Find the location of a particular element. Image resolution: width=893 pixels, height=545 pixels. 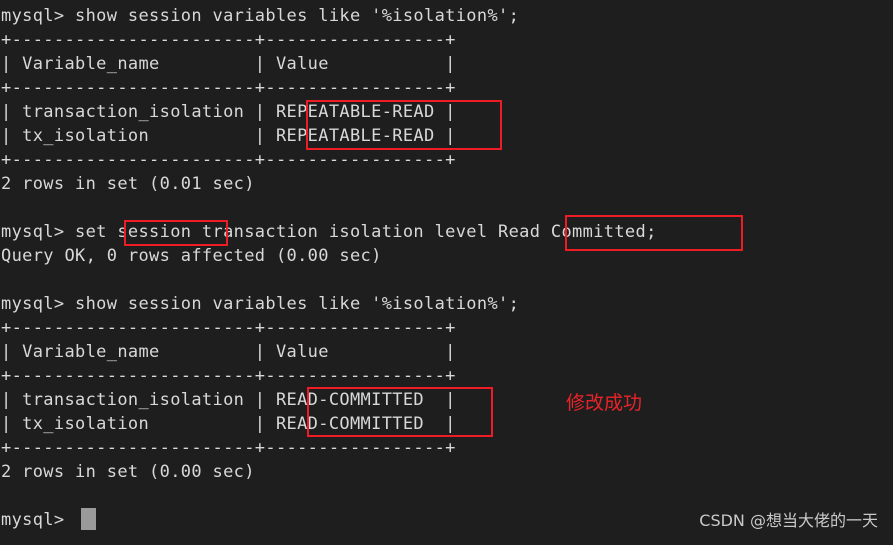

annotation-success-note: 修改成功 is located at coordinates (604, 403).